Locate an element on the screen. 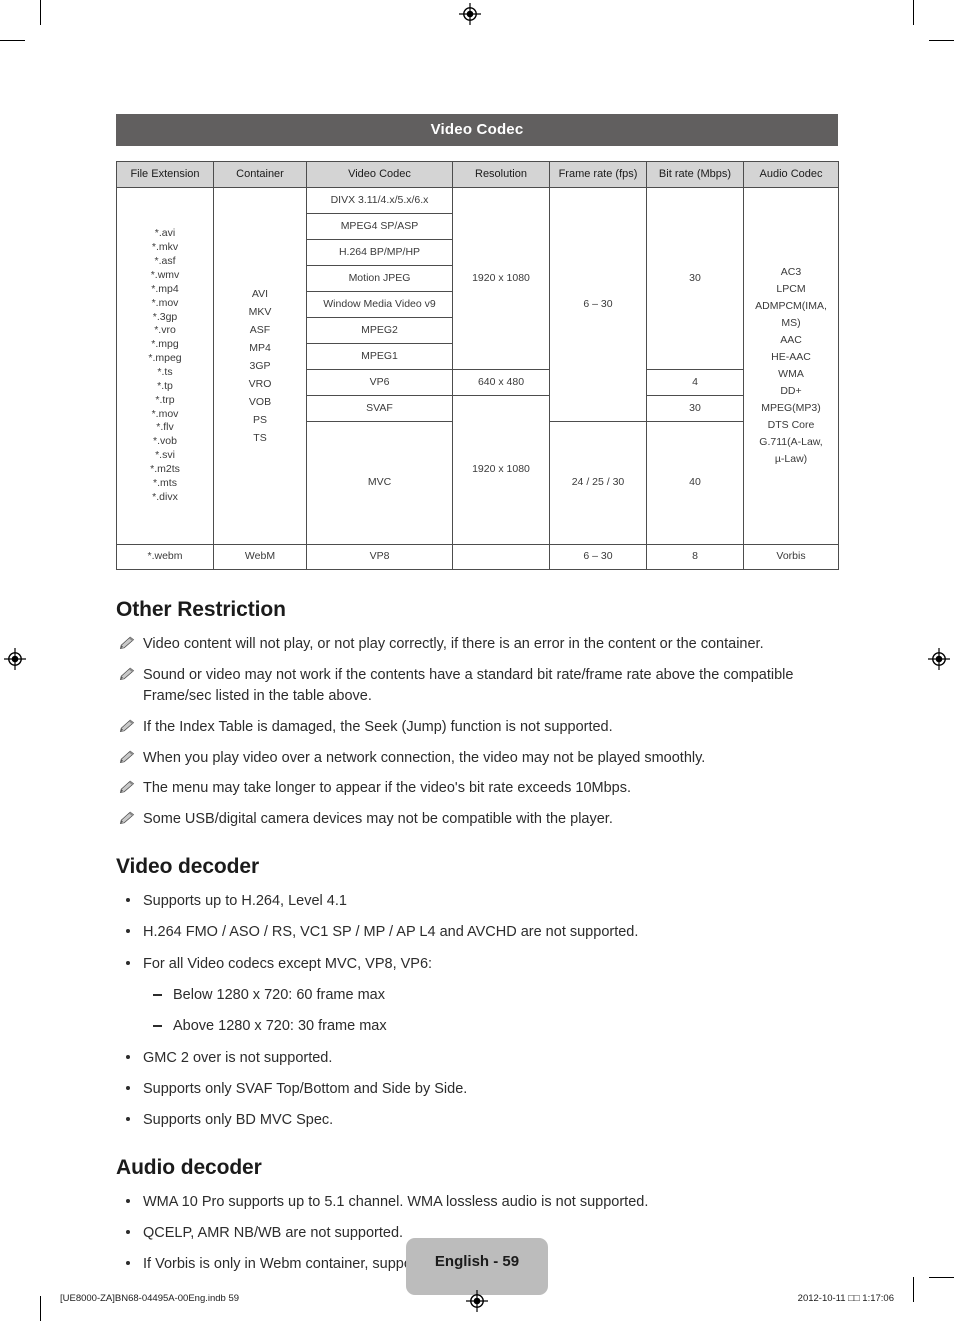 Image resolution: width=954 pixels, height=1321 pixels. crop-mark-top-right-vertical is located at coordinates (913, 12).